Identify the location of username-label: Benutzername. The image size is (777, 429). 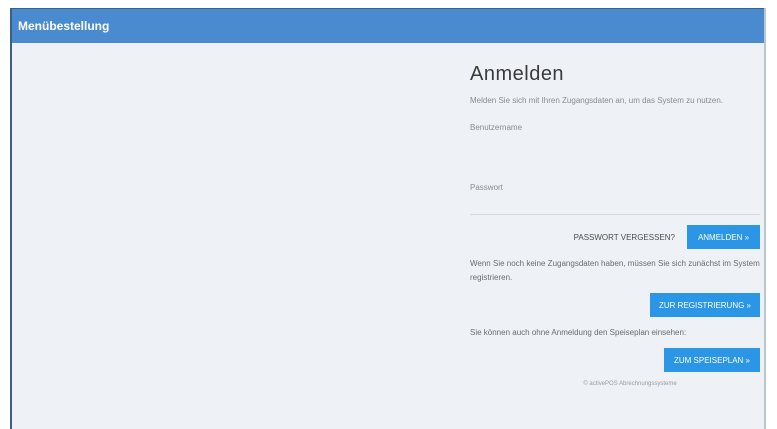
(496, 127).